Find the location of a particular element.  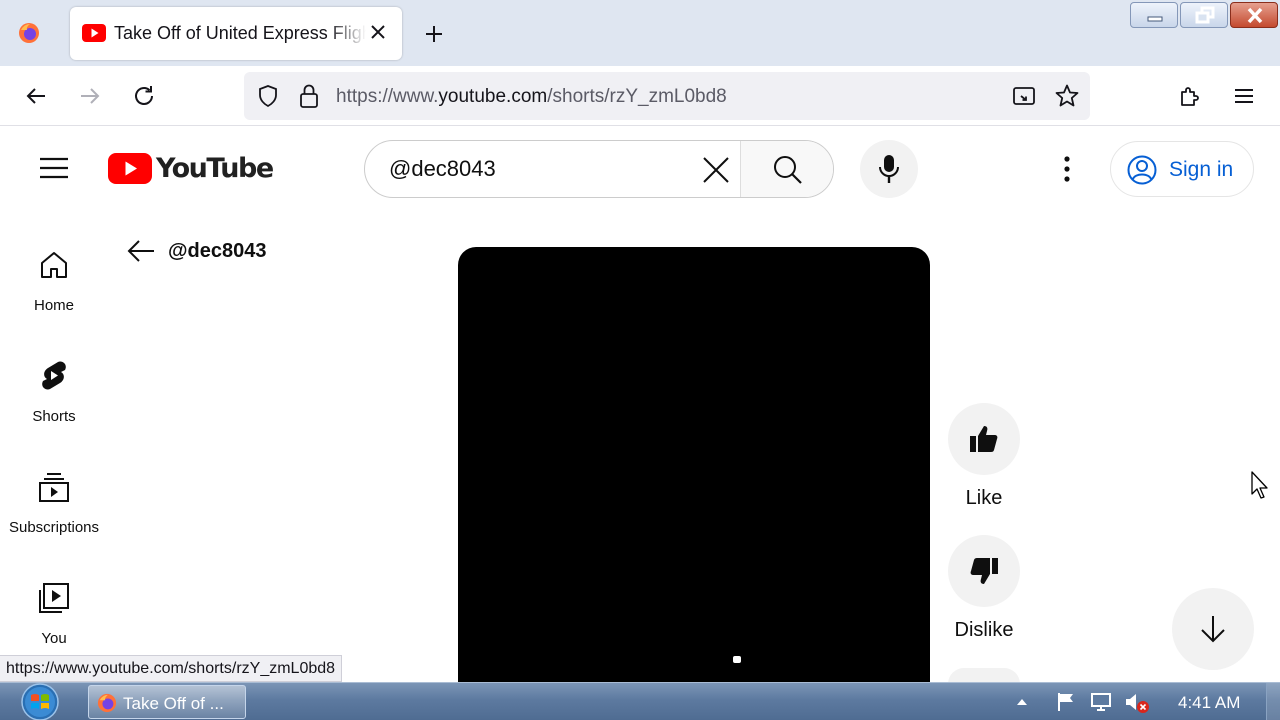

volume-muted-icon is located at coordinates (1137, 703).